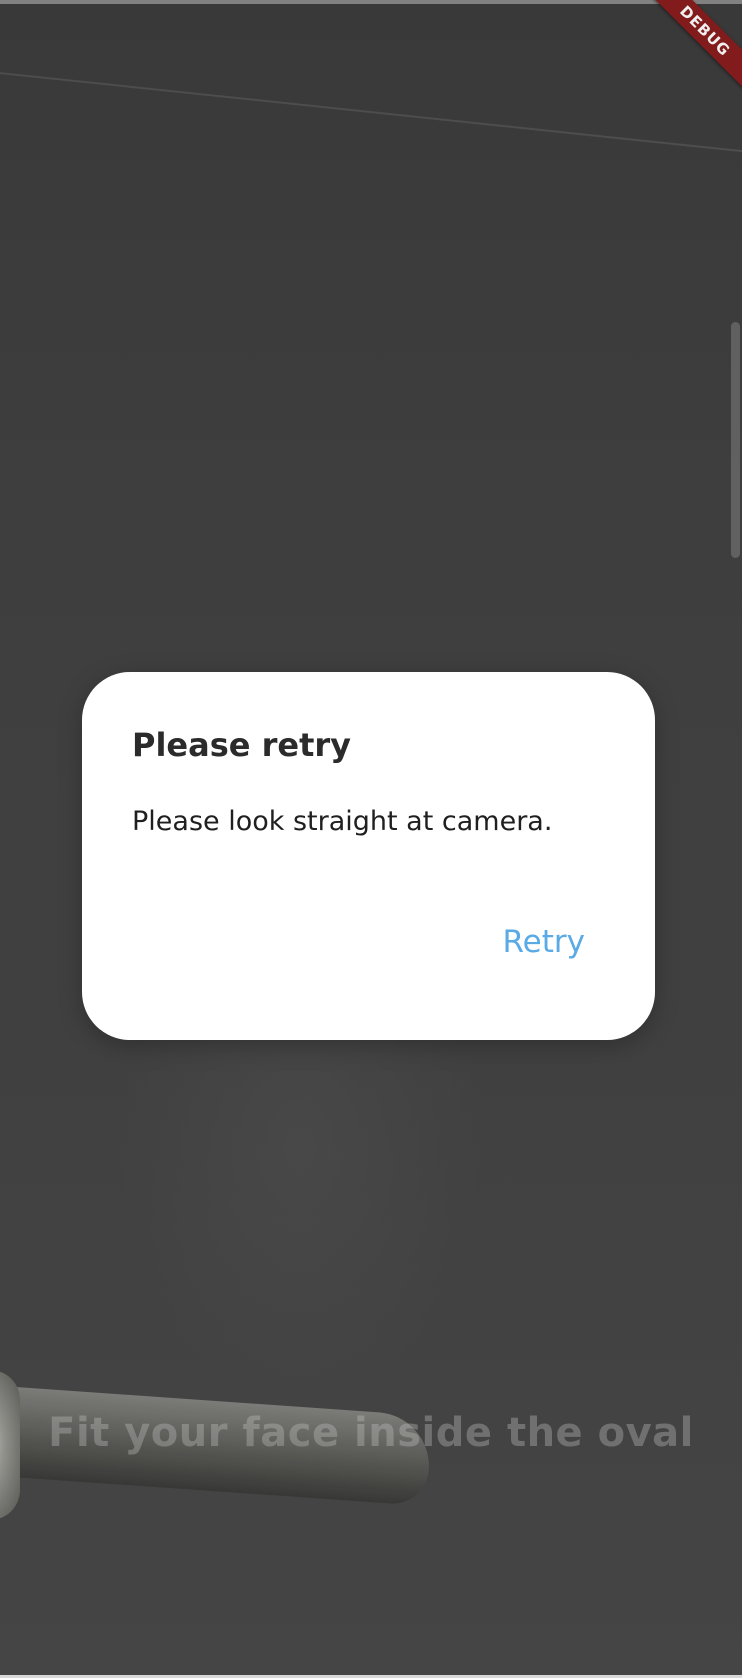 This screenshot has height=1678, width=742. What do you see at coordinates (342, 821) in the screenshot?
I see `dialog-message: Please look straight at camera.` at bounding box center [342, 821].